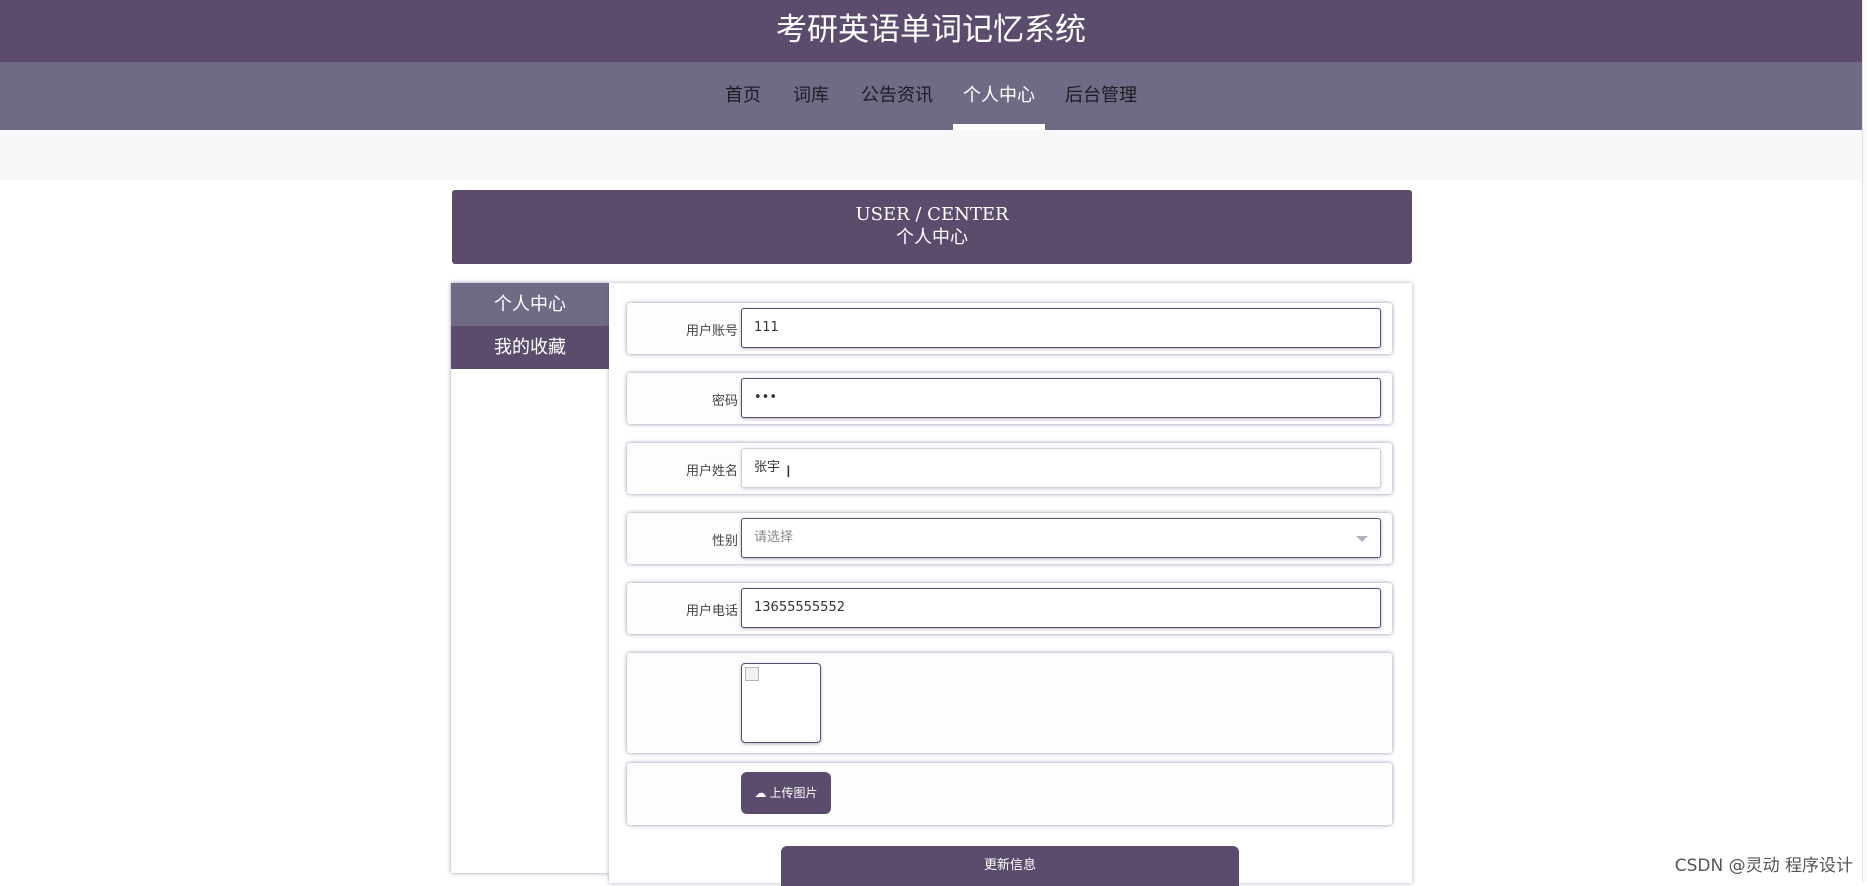 This screenshot has width=1867, height=886. I want to click on name-label: 用户姓名, so click(682, 469).